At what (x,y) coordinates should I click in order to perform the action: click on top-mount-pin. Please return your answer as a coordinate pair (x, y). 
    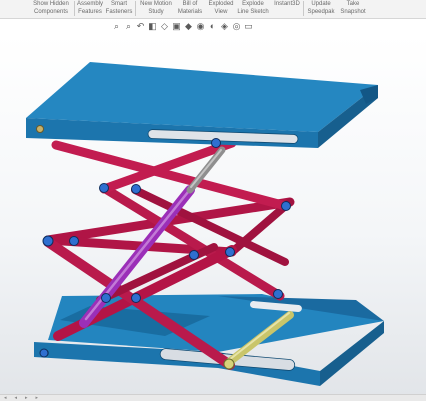
    Looking at the image, I should click on (40, 129).